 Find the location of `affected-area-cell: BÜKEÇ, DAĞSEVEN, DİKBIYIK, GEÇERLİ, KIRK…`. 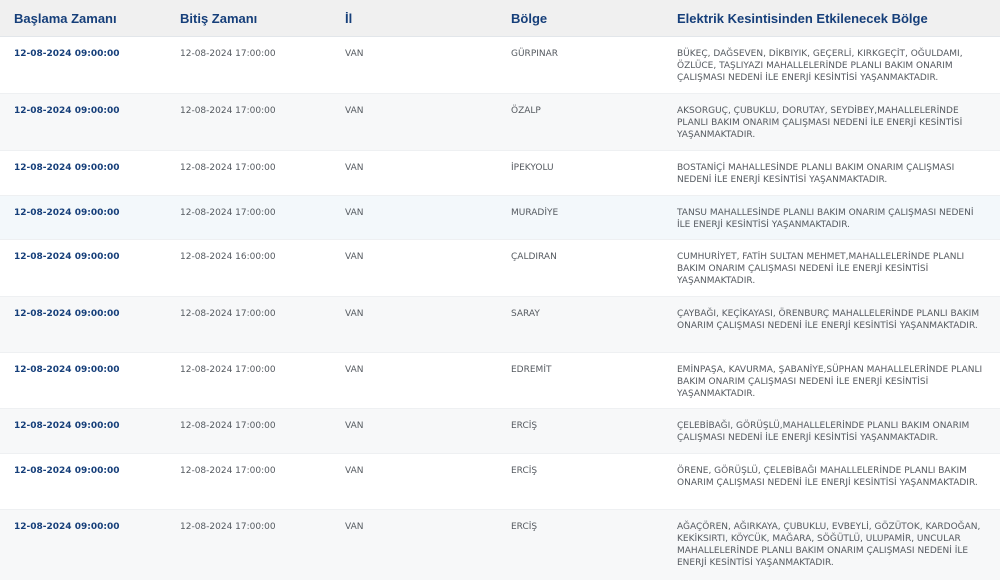

affected-area-cell: BÜKEÇ, DAĞSEVEN, DİKBIYIK, GEÇERLİ, KIRK… is located at coordinates (820, 66).